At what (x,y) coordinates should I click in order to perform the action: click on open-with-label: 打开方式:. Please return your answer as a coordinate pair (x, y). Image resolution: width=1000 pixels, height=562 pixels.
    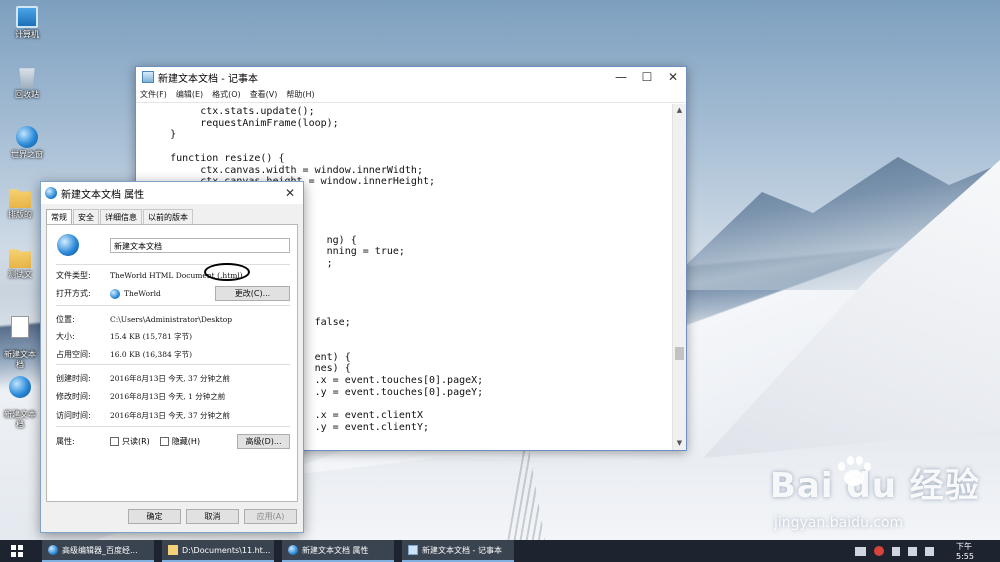
    Looking at the image, I should click on (73, 293).